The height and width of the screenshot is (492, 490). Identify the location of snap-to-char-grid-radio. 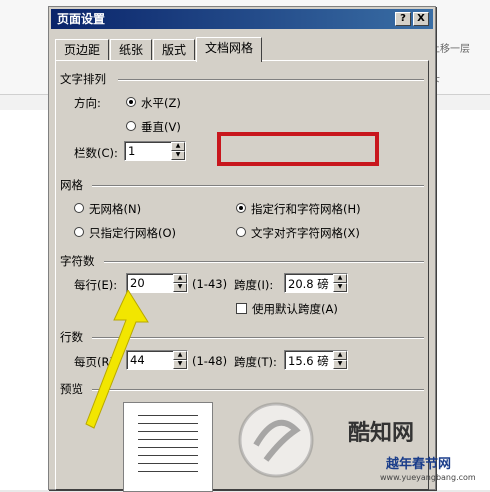
(241, 232).